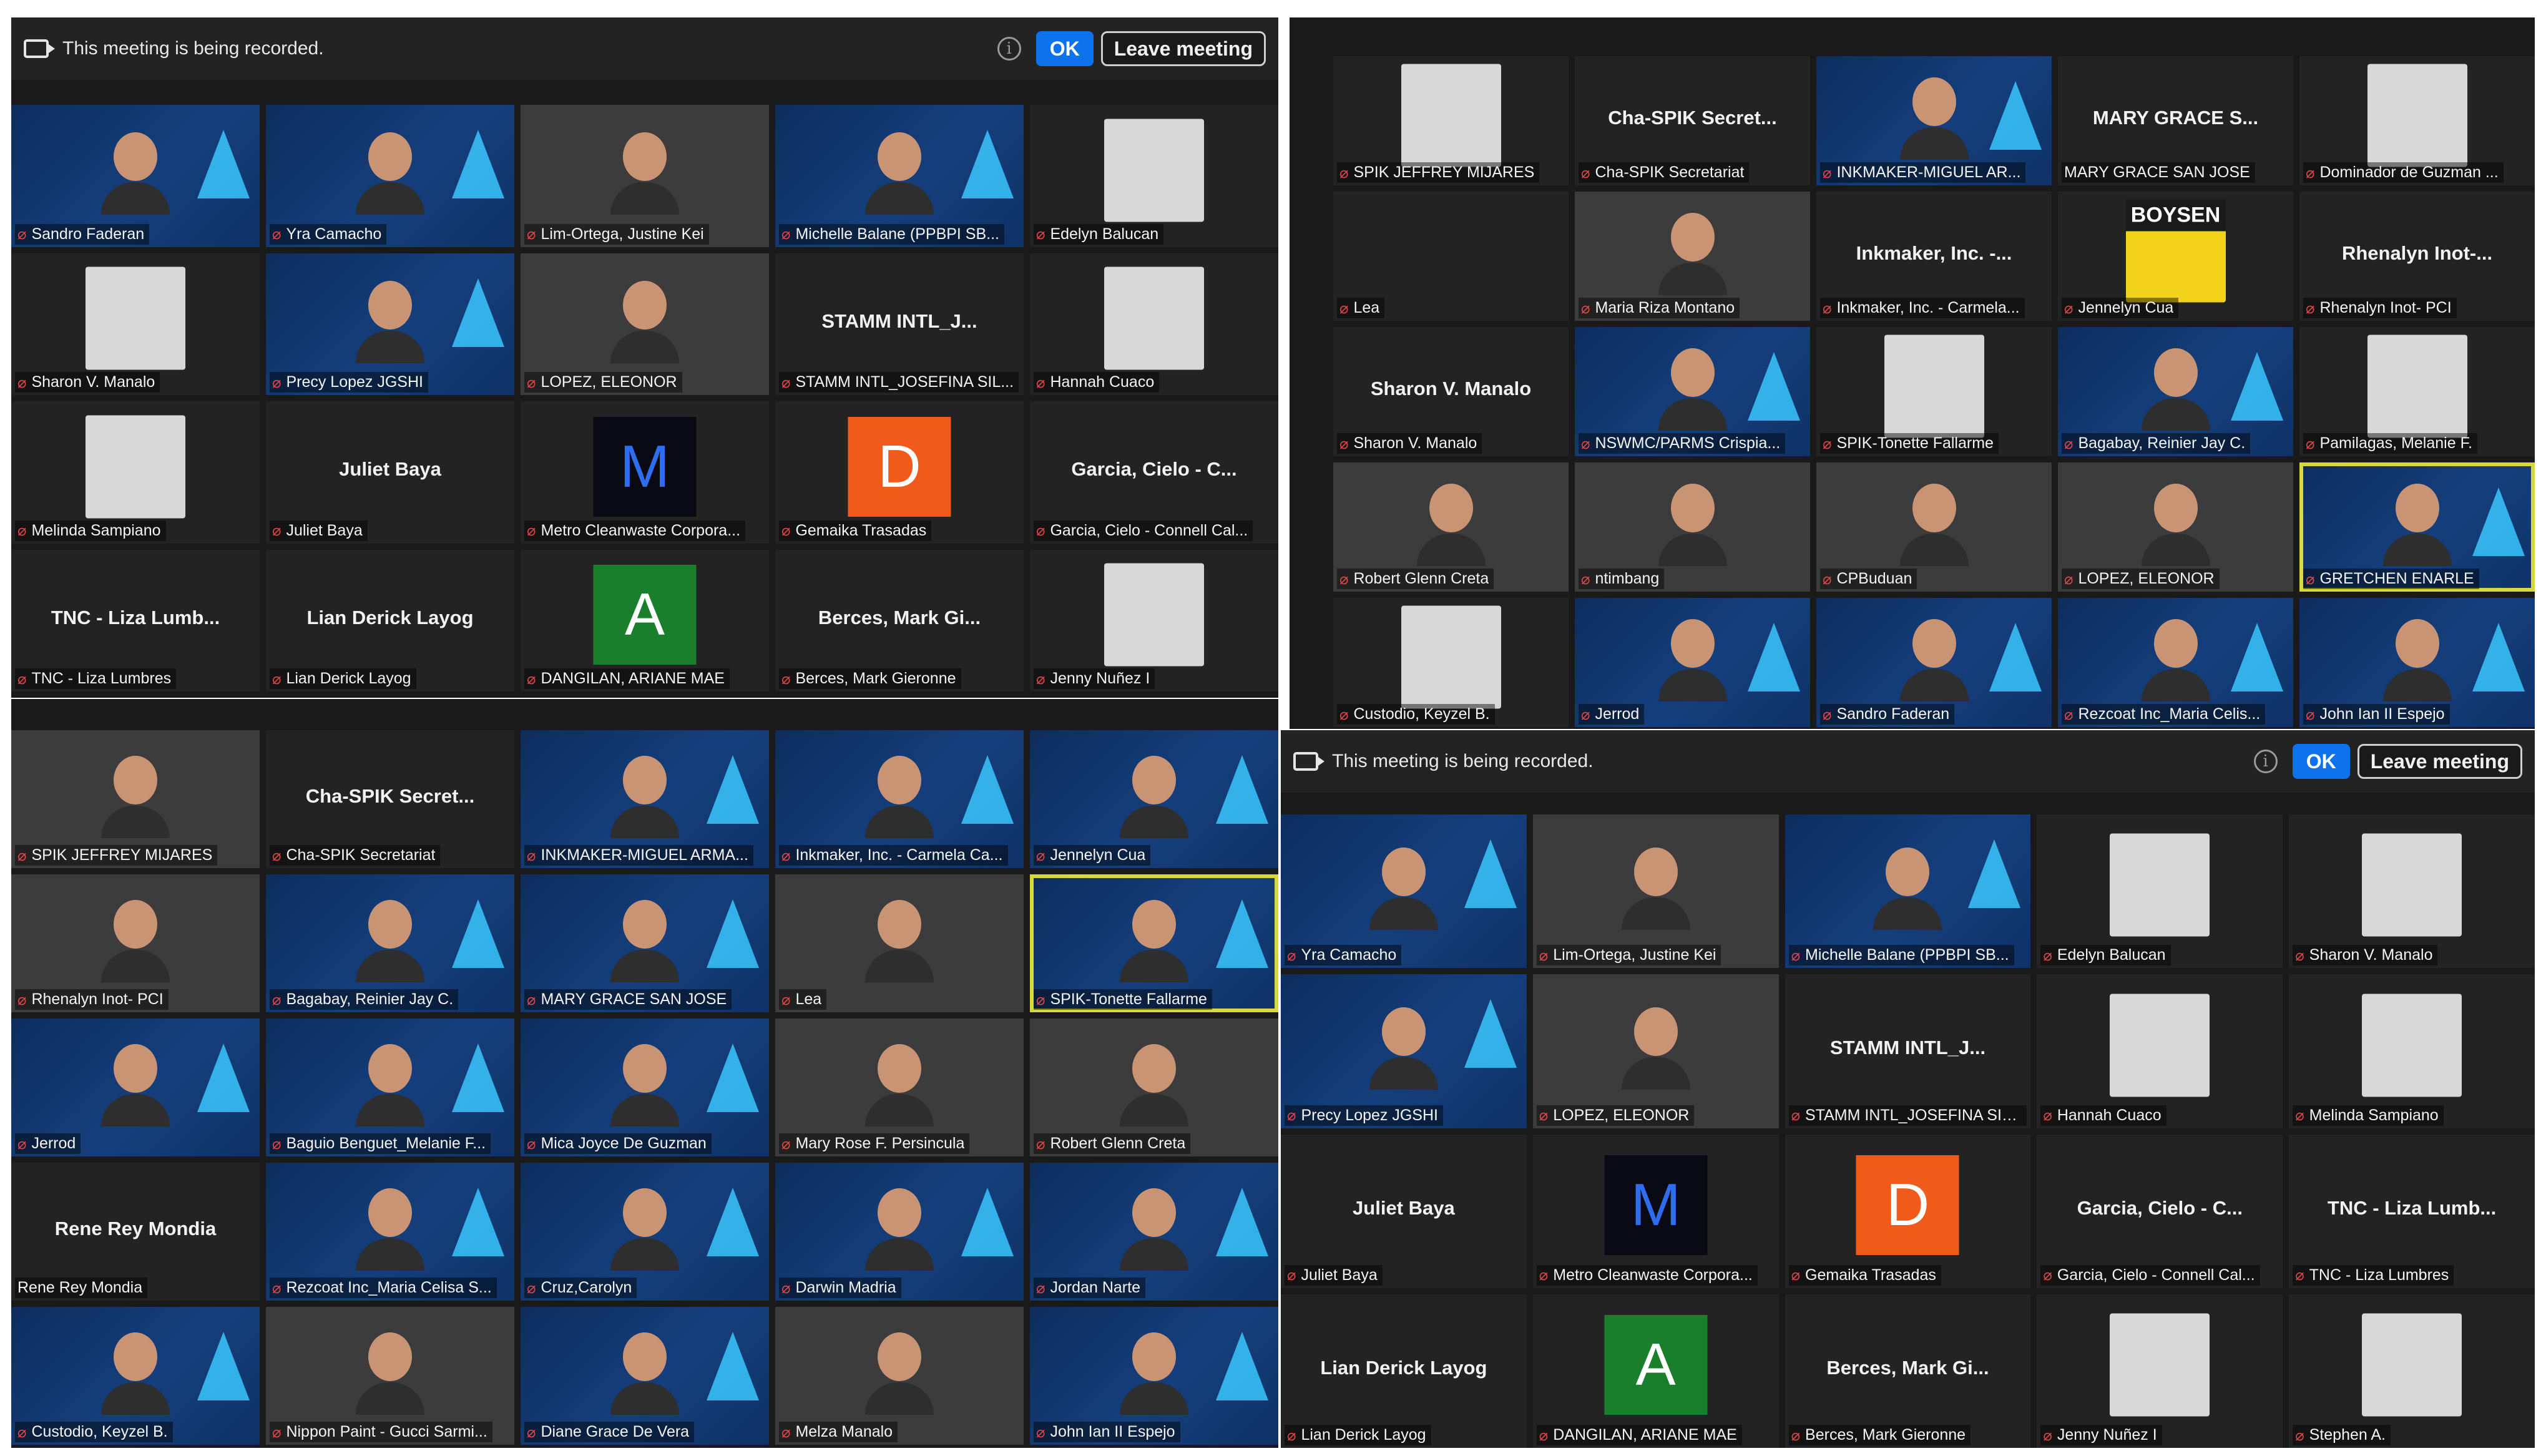 The width and height of the screenshot is (2546, 1456). What do you see at coordinates (2107, 1435) in the screenshot?
I see `participant-name: Jenny Nuñez I` at bounding box center [2107, 1435].